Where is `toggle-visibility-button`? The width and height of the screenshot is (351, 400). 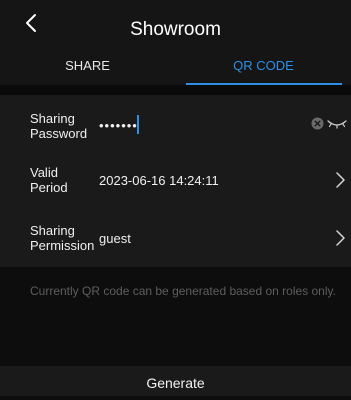
toggle-visibility-button is located at coordinates (337, 123).